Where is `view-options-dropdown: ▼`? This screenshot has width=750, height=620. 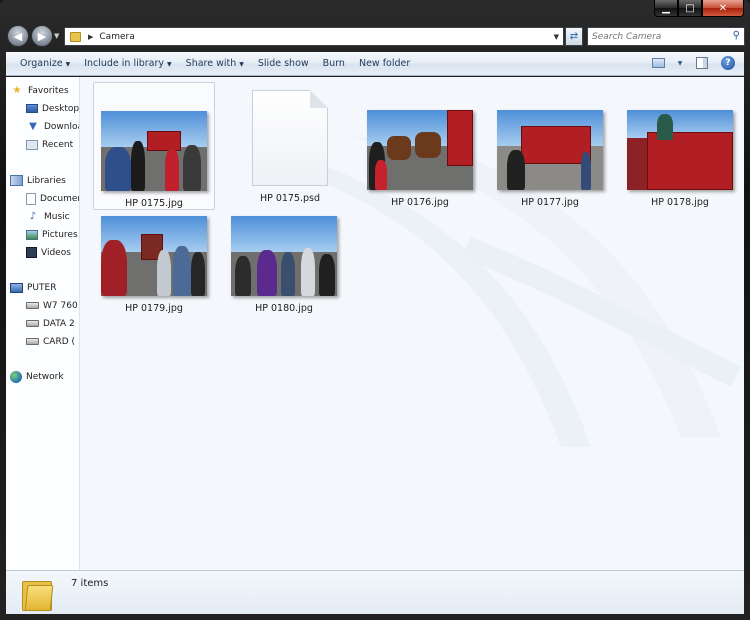
view-options-dropdown: ▼ is located at coordinates (680, 63).